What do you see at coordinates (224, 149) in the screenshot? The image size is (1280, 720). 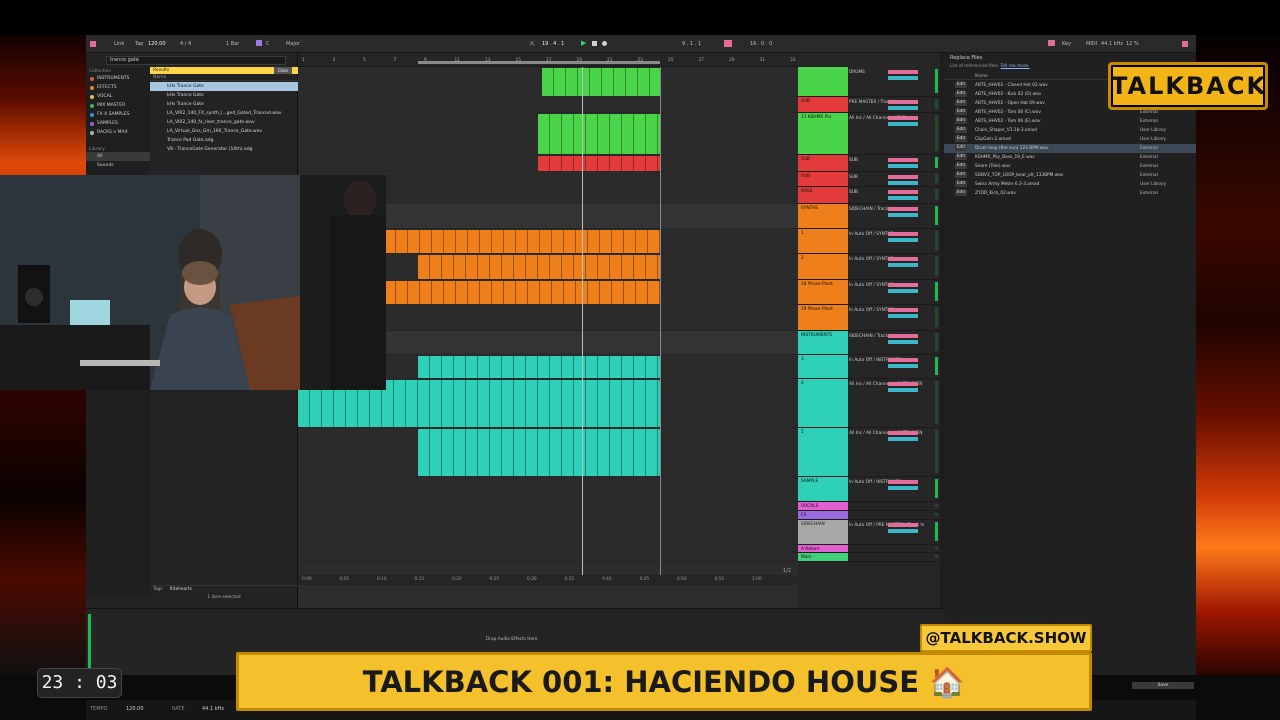 I see `result-item: V8 - TranceGate Generator (16th).adg` at bounding box center [224, 149].